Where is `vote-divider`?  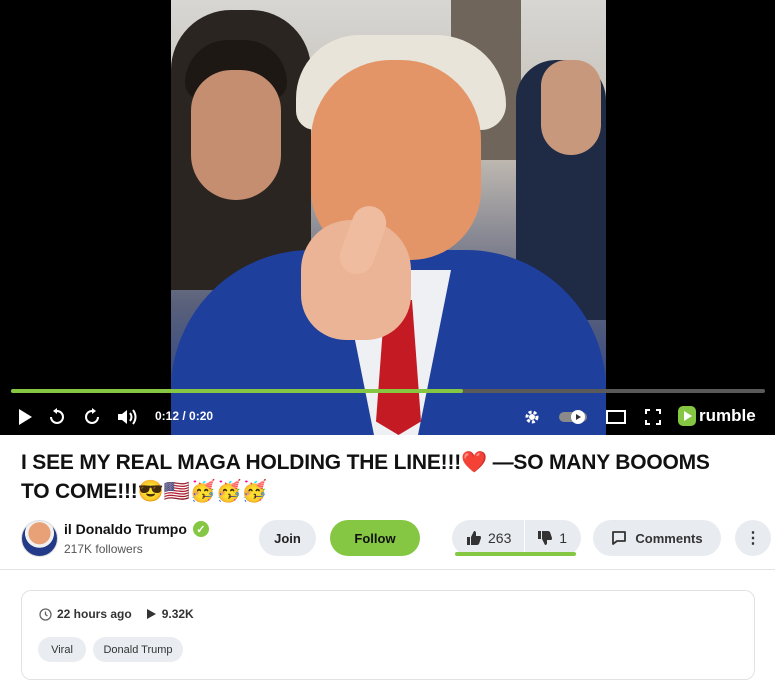
vote-divider is located at coordinates (524, 538).